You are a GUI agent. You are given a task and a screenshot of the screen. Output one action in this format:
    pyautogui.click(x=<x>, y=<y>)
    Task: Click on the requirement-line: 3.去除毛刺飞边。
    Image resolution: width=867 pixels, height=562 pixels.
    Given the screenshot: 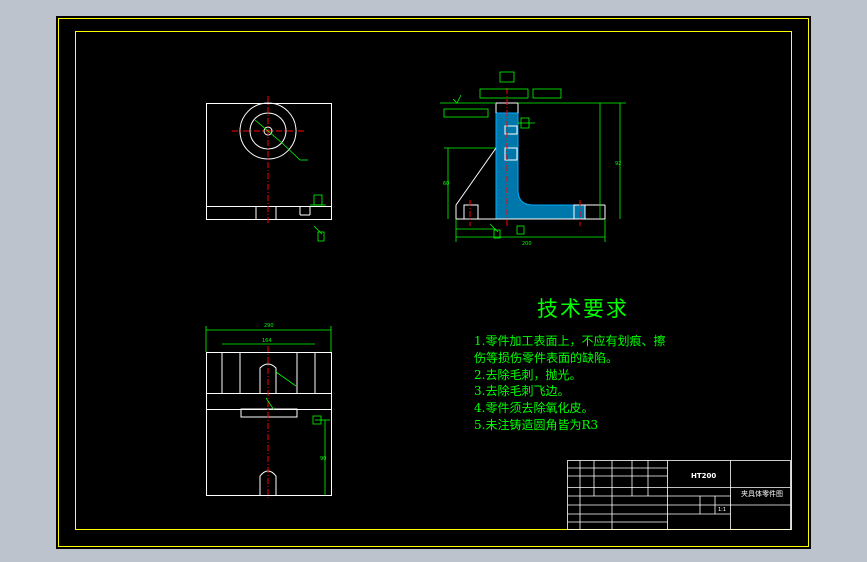 What is the action you would take?
    pyautogui.click(x=522, y=391)
    